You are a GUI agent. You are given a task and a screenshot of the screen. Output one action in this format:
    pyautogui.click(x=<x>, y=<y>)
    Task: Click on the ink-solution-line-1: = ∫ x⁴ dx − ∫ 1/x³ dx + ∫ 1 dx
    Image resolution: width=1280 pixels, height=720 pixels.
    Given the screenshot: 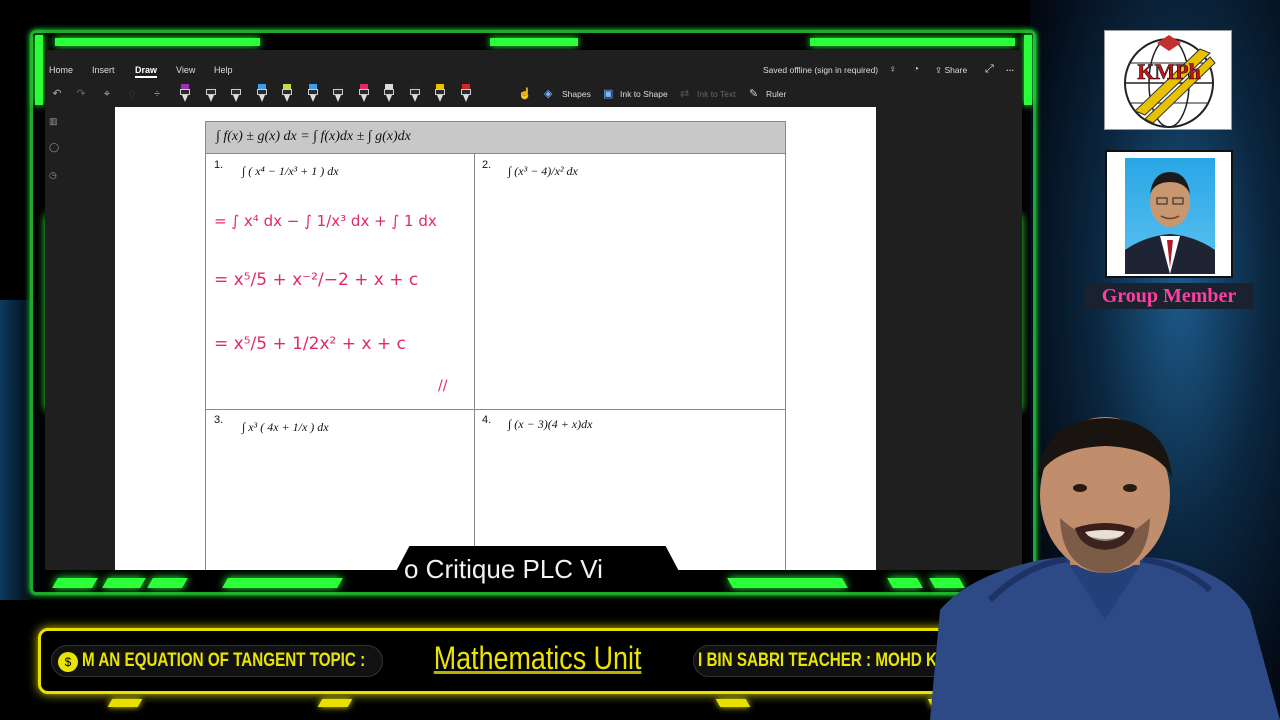 What is the action you would take?
    pyautogui.click(x=325, y=221)
    